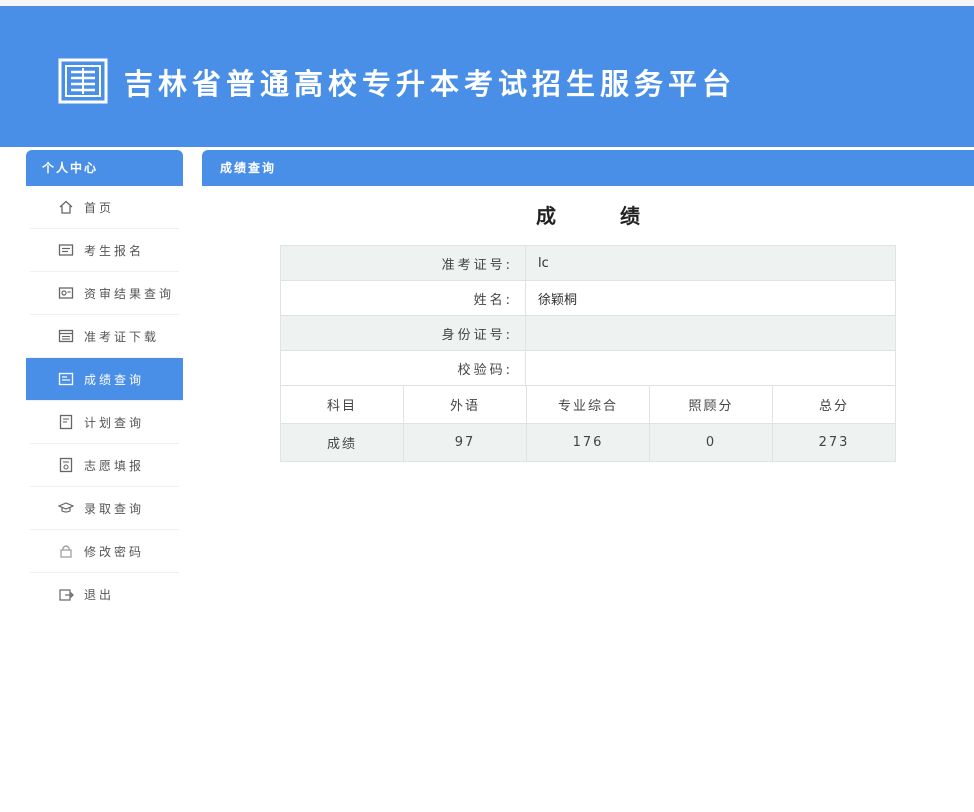 This screenshot has height=812, width=974. Describe the element at coordinates (403, 333) in the screenshot. I see `id-card-label: 身份证号:` at that location.